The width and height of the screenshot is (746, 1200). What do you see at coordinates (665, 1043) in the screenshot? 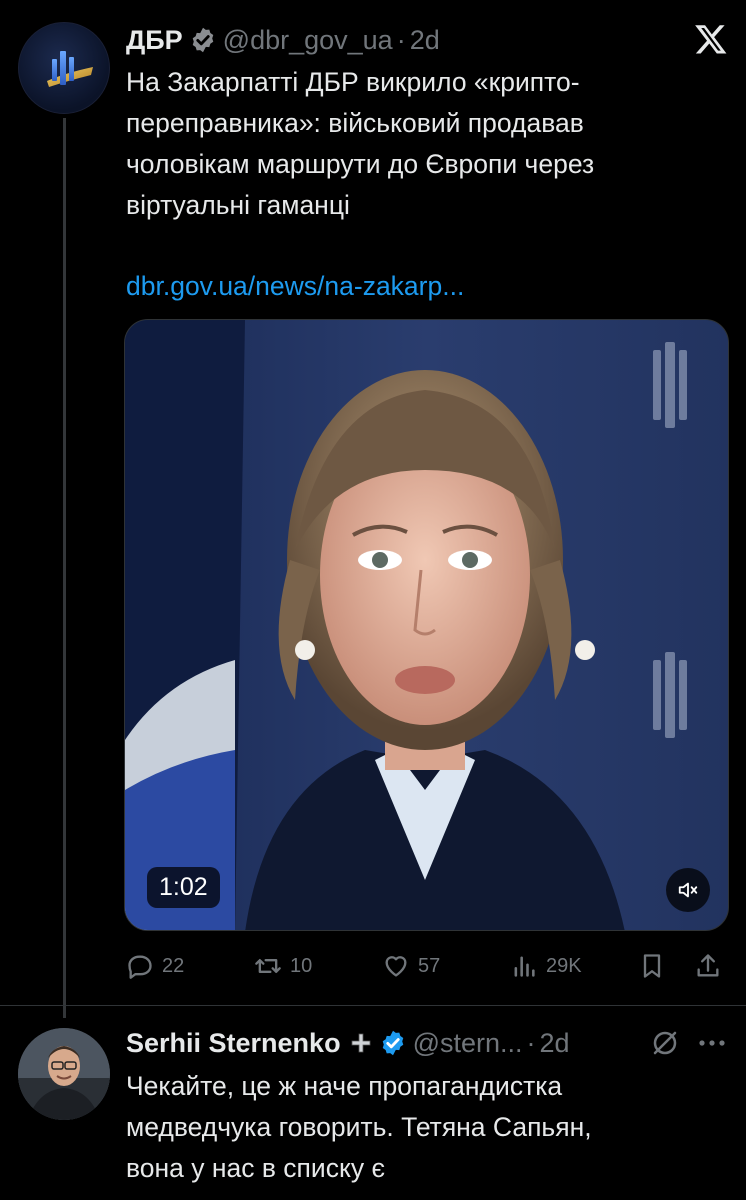
I see `grok-icon` at bounding box center [665, 1043].